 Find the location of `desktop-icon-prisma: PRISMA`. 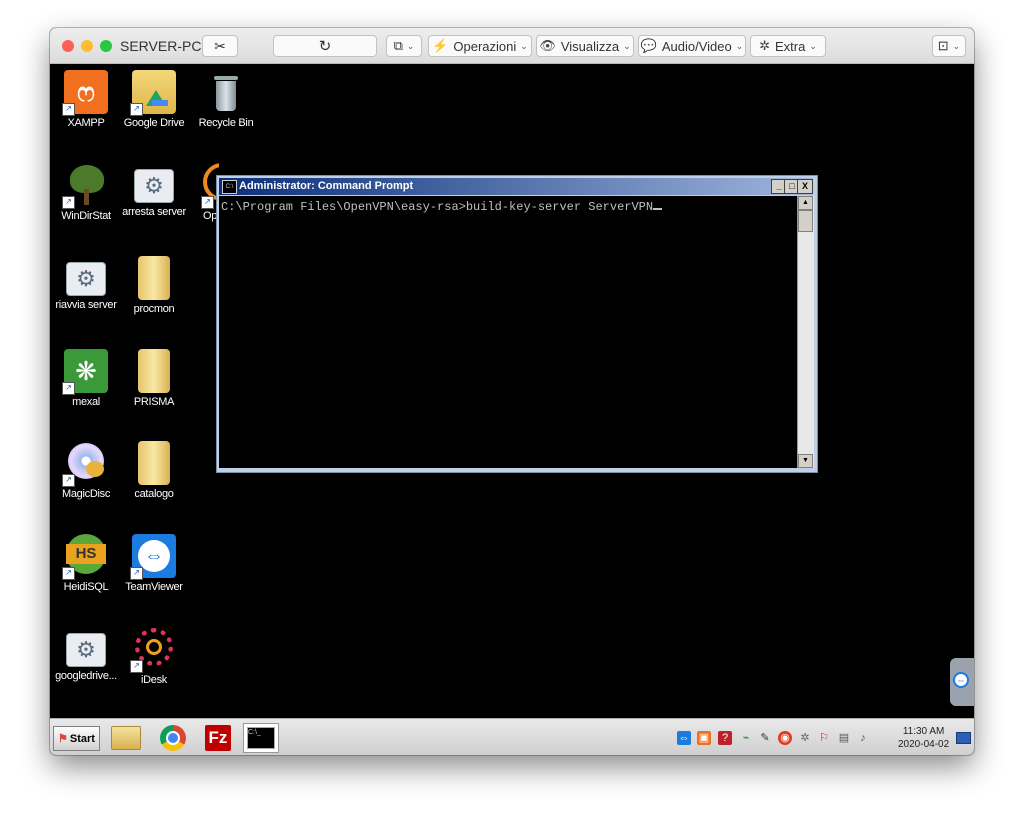

desktop-icon-prisma: PRISMA is located at coordinates (154, 378).